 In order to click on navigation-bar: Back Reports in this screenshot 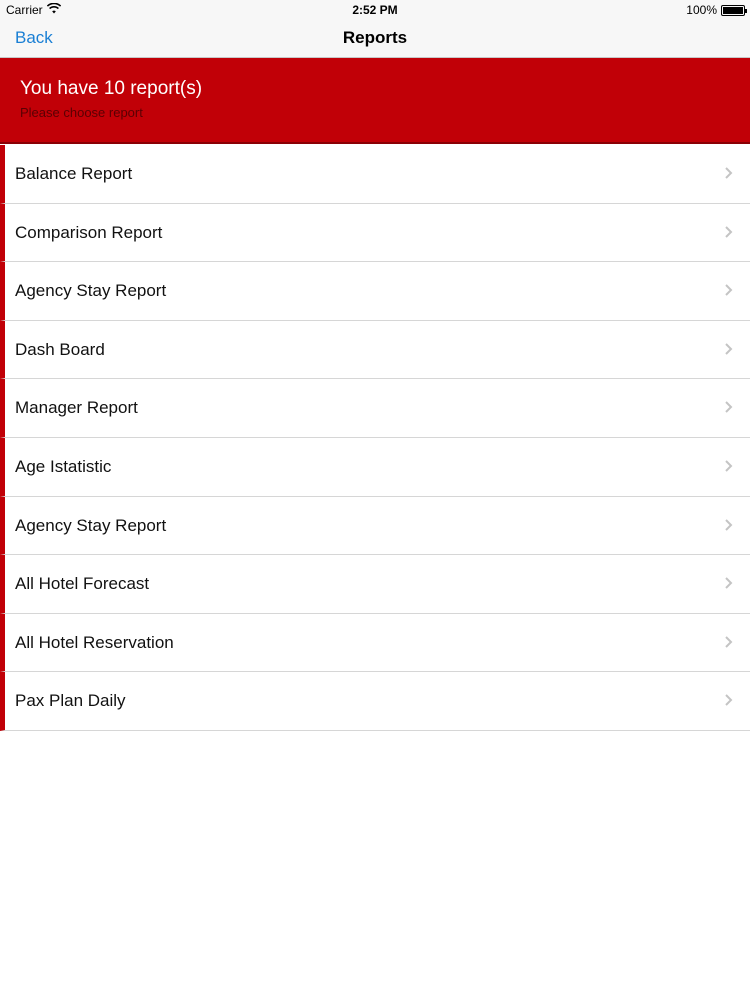, I will do `click(375, 39)`.